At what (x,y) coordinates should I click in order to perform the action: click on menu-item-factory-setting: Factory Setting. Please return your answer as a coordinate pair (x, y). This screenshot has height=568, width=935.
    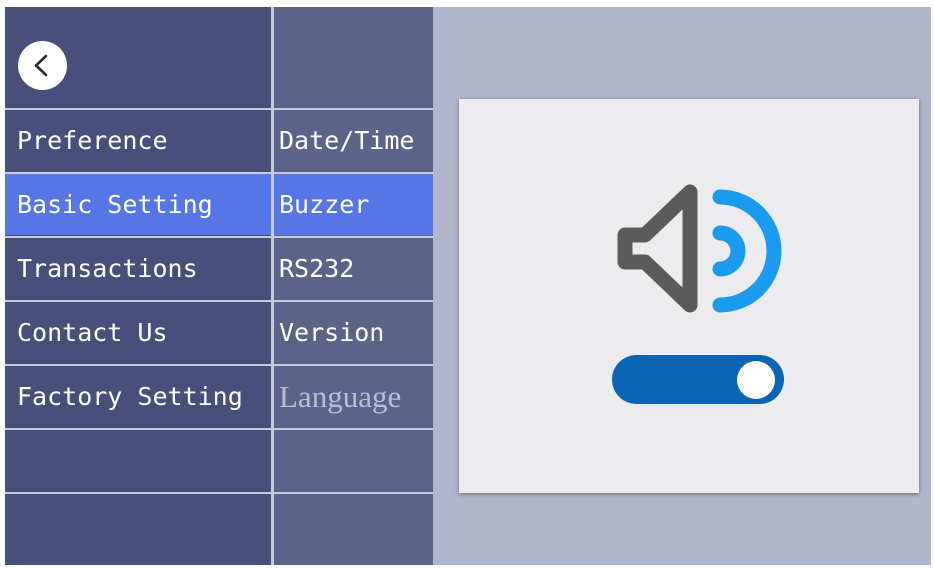
    Looking at the image, I should click on (138, 396).